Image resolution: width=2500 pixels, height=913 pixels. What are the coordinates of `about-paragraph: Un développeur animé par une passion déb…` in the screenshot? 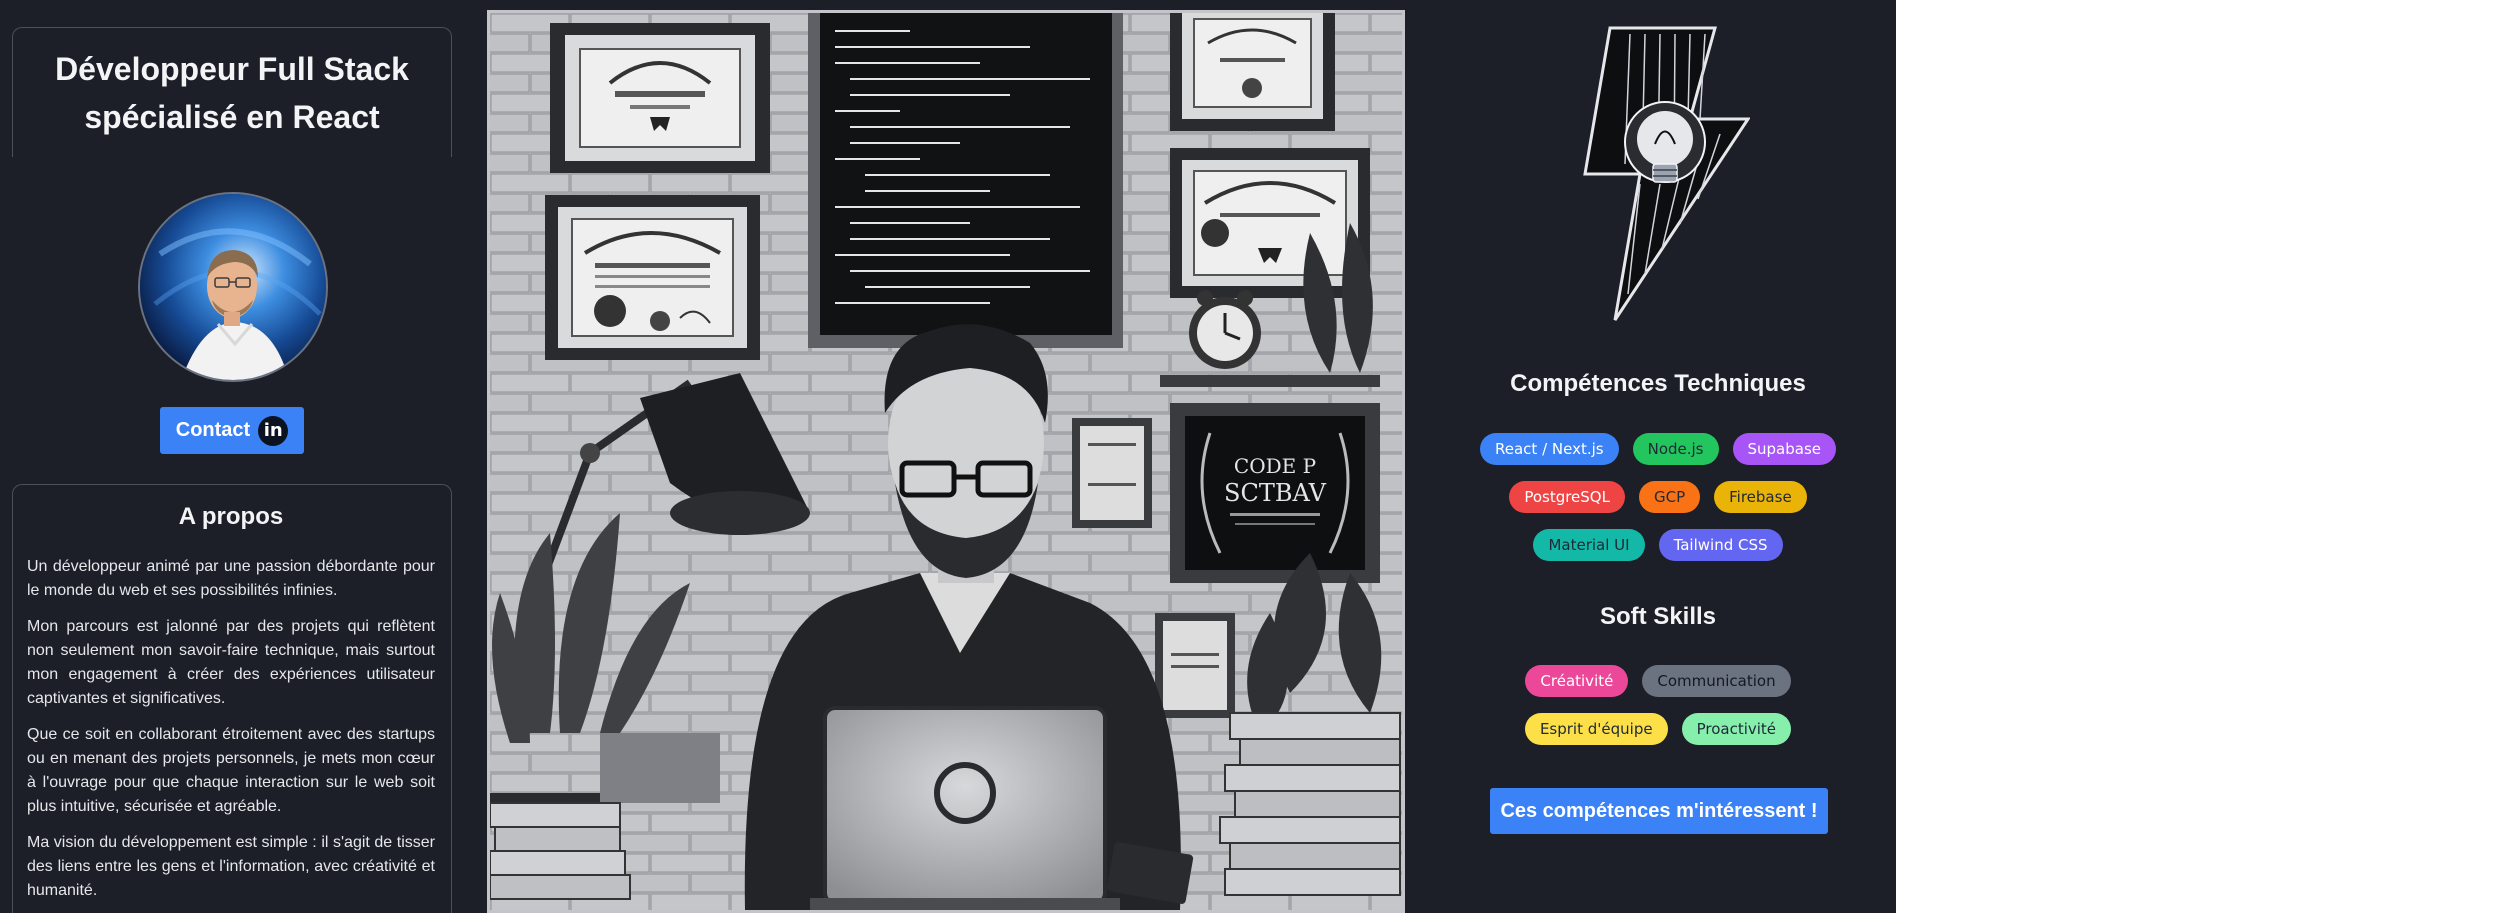 It's located at (231, 578).